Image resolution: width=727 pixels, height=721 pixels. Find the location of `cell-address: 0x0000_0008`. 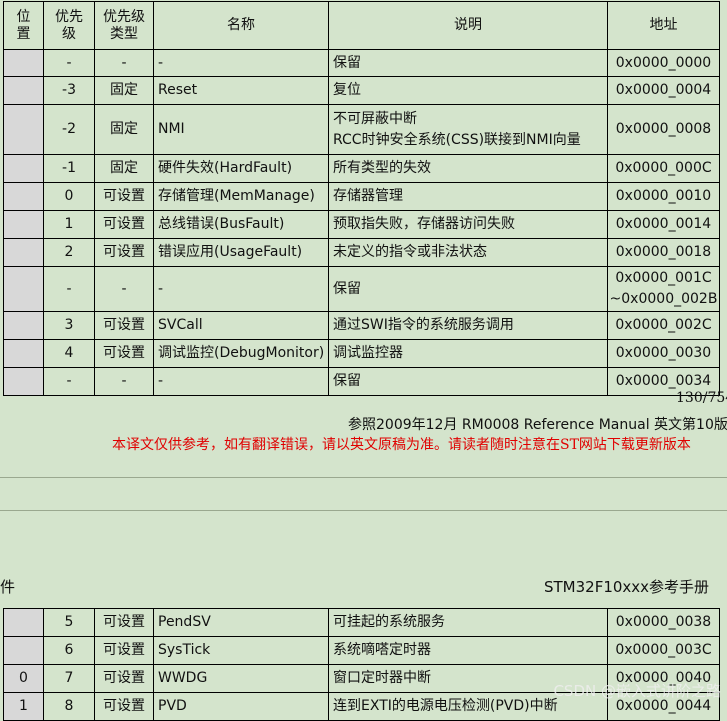

cell-address: 0x0000_0008 is located at coordinates (663, 129).